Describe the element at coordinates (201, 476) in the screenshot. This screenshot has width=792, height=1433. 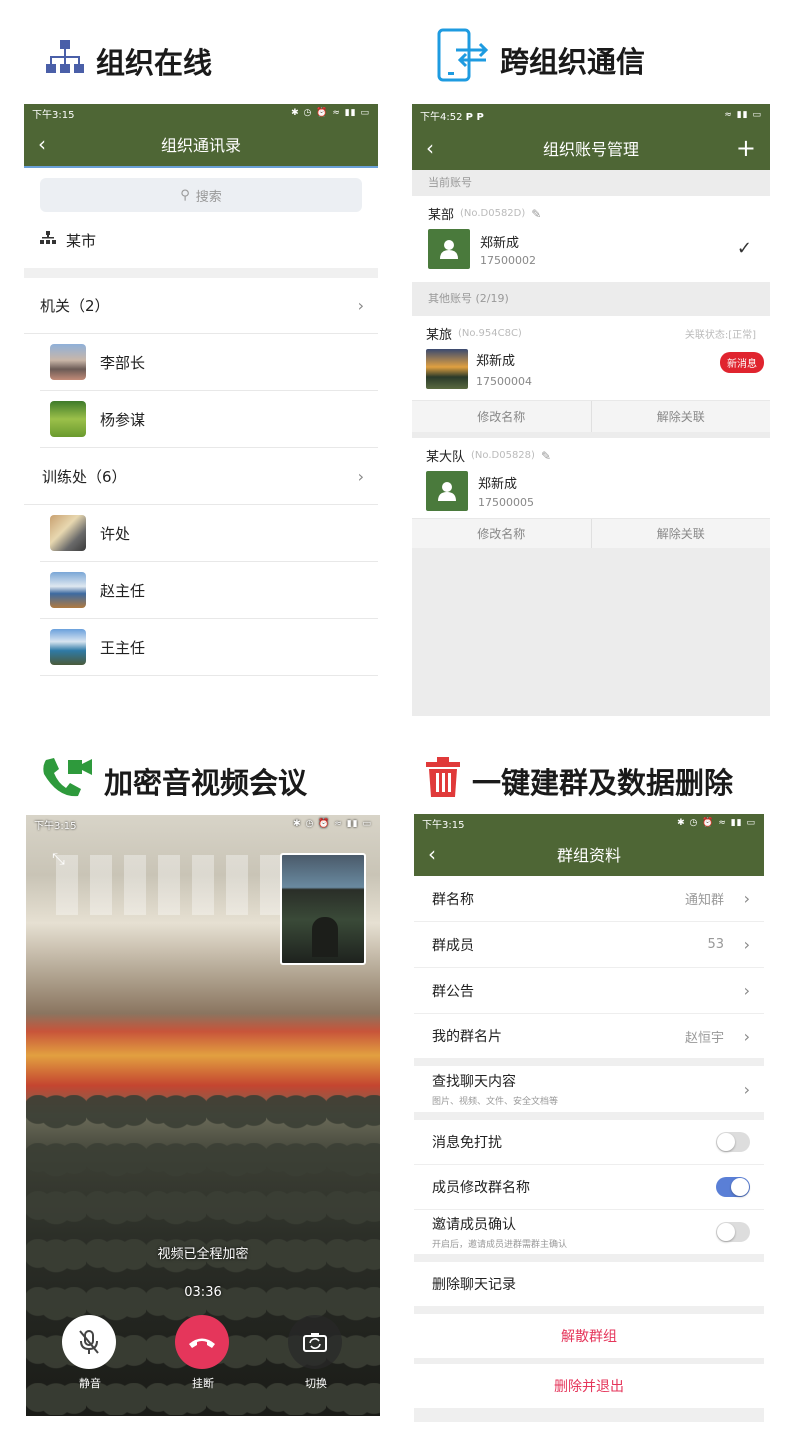
I see `group-row: 训练处（6） ›` at that location.